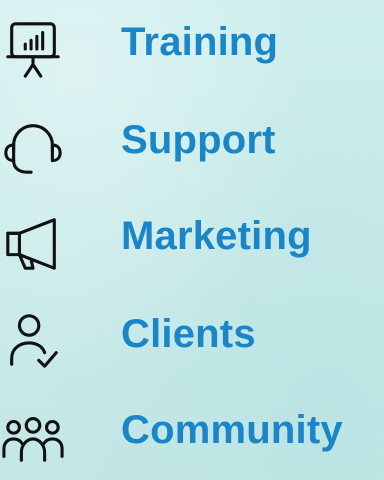 Image resolution: width=384 pixels, height=480 pixels. I want to click on menu-item-label: Marketing, so click(216, 236).